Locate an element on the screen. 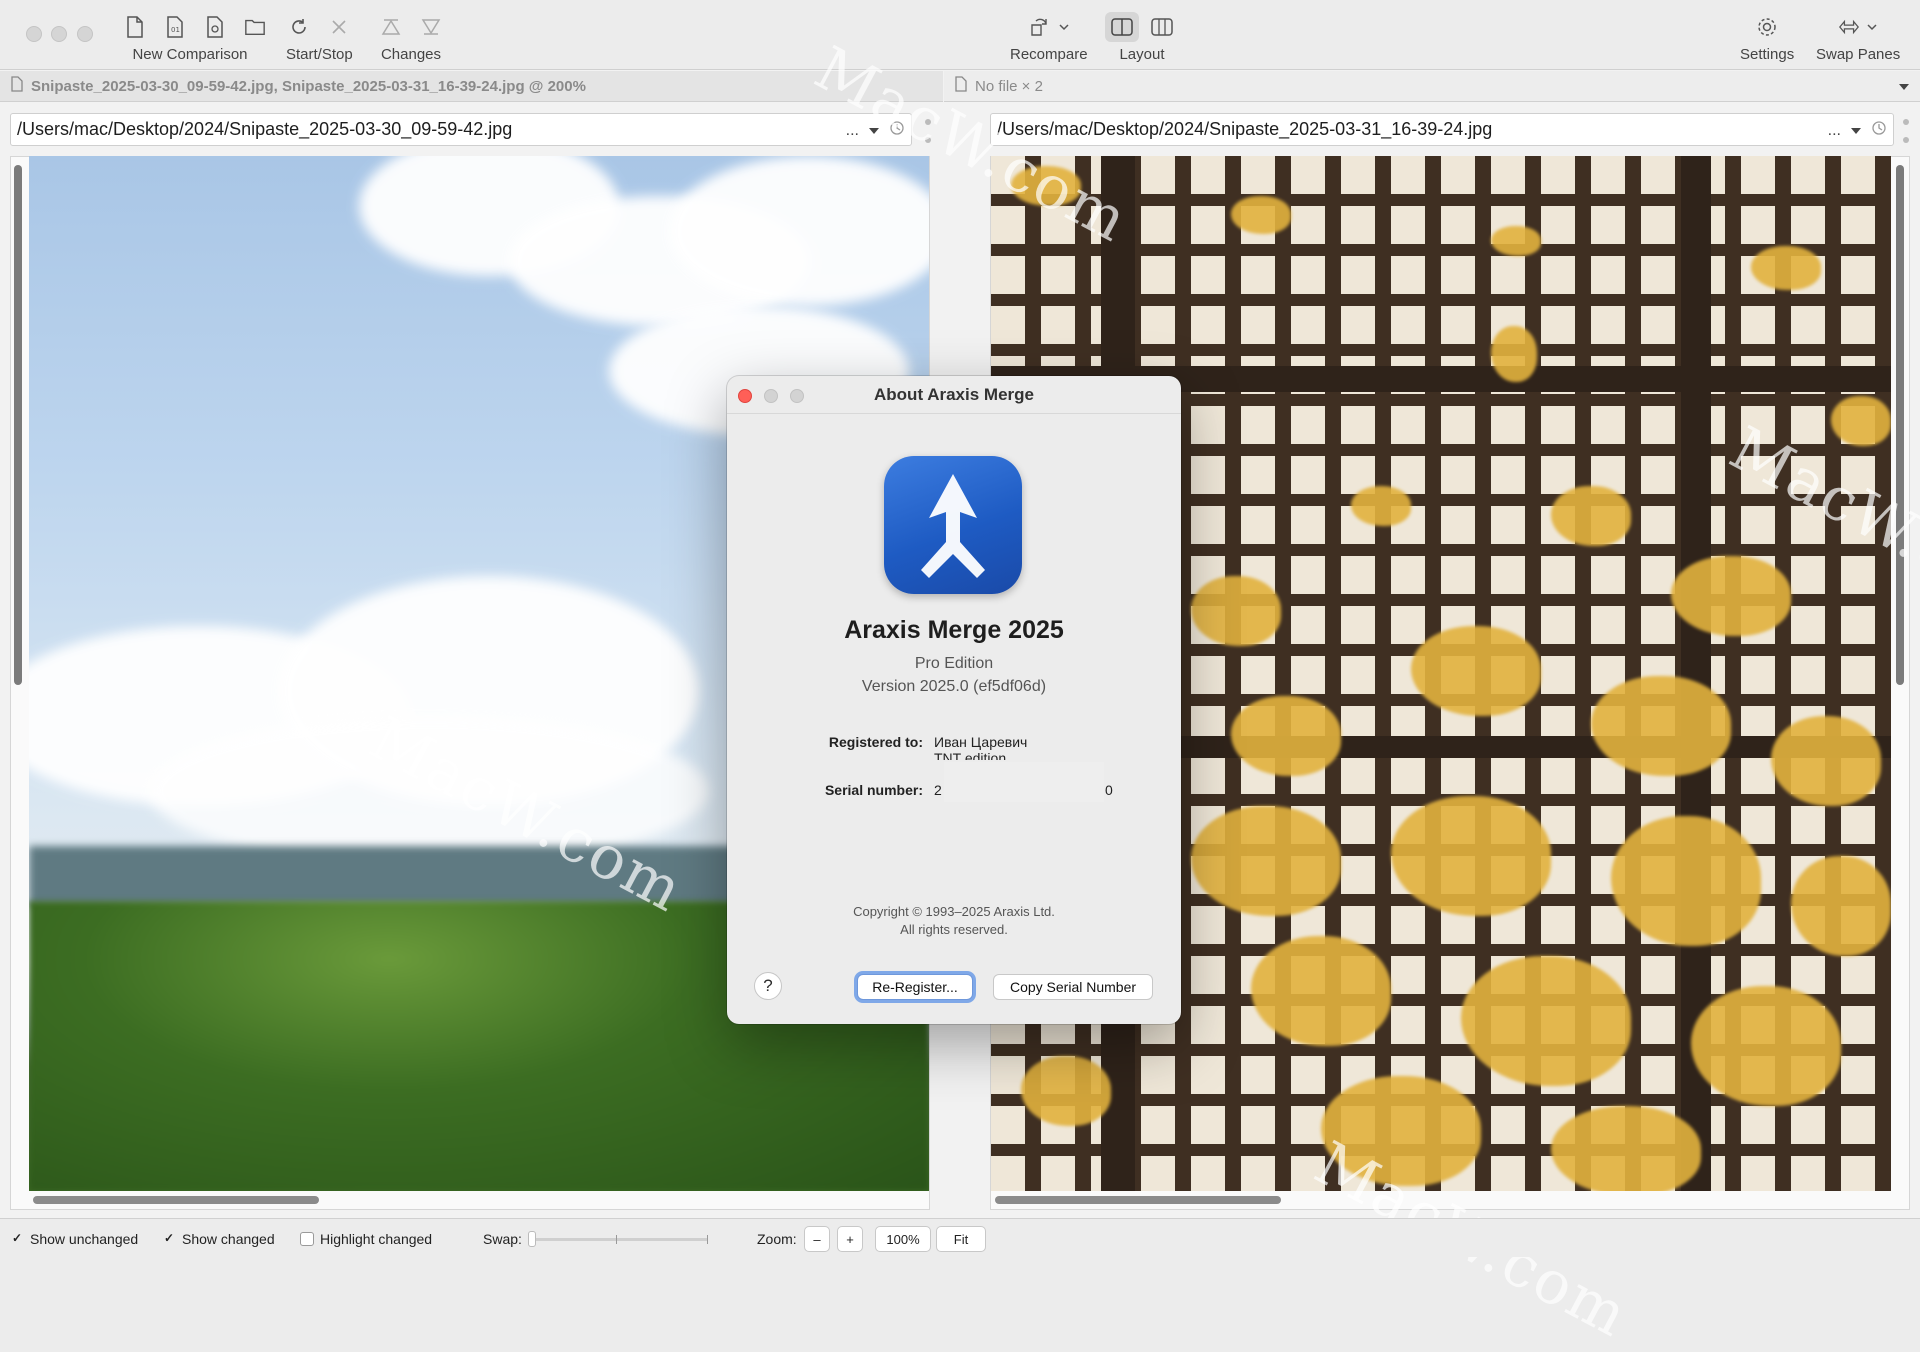 The height and width of the screenshot is (1352, 1920). new-binary-icon: 01 is located at coordinates (175, 27).